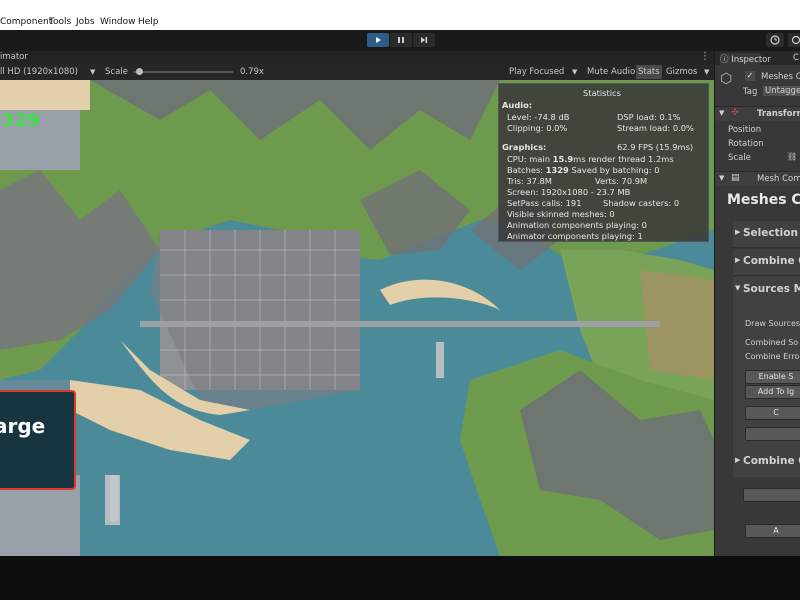  I want to click on stats-batches: Batches: 1329 Saved by batching: 0, so click(583, 170).